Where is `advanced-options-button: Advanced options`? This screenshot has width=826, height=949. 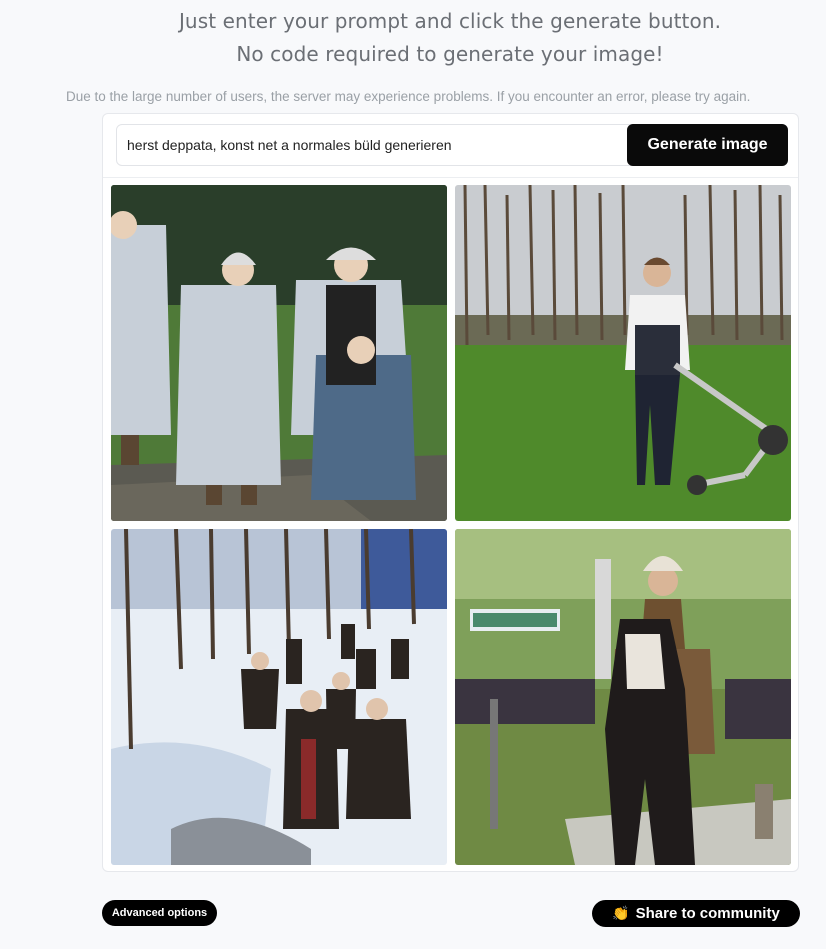 advanced-options-button: Advanced options is located at coordinates (159, 913).